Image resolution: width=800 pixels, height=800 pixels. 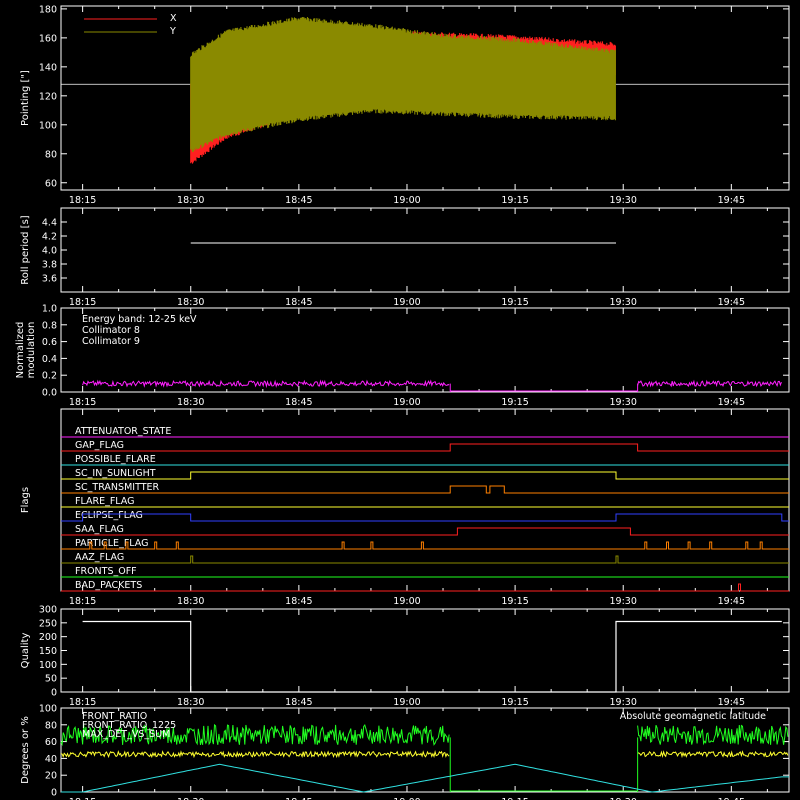 I want to click on panel-4-time-label: 18:15, so click(x=82, y=601).